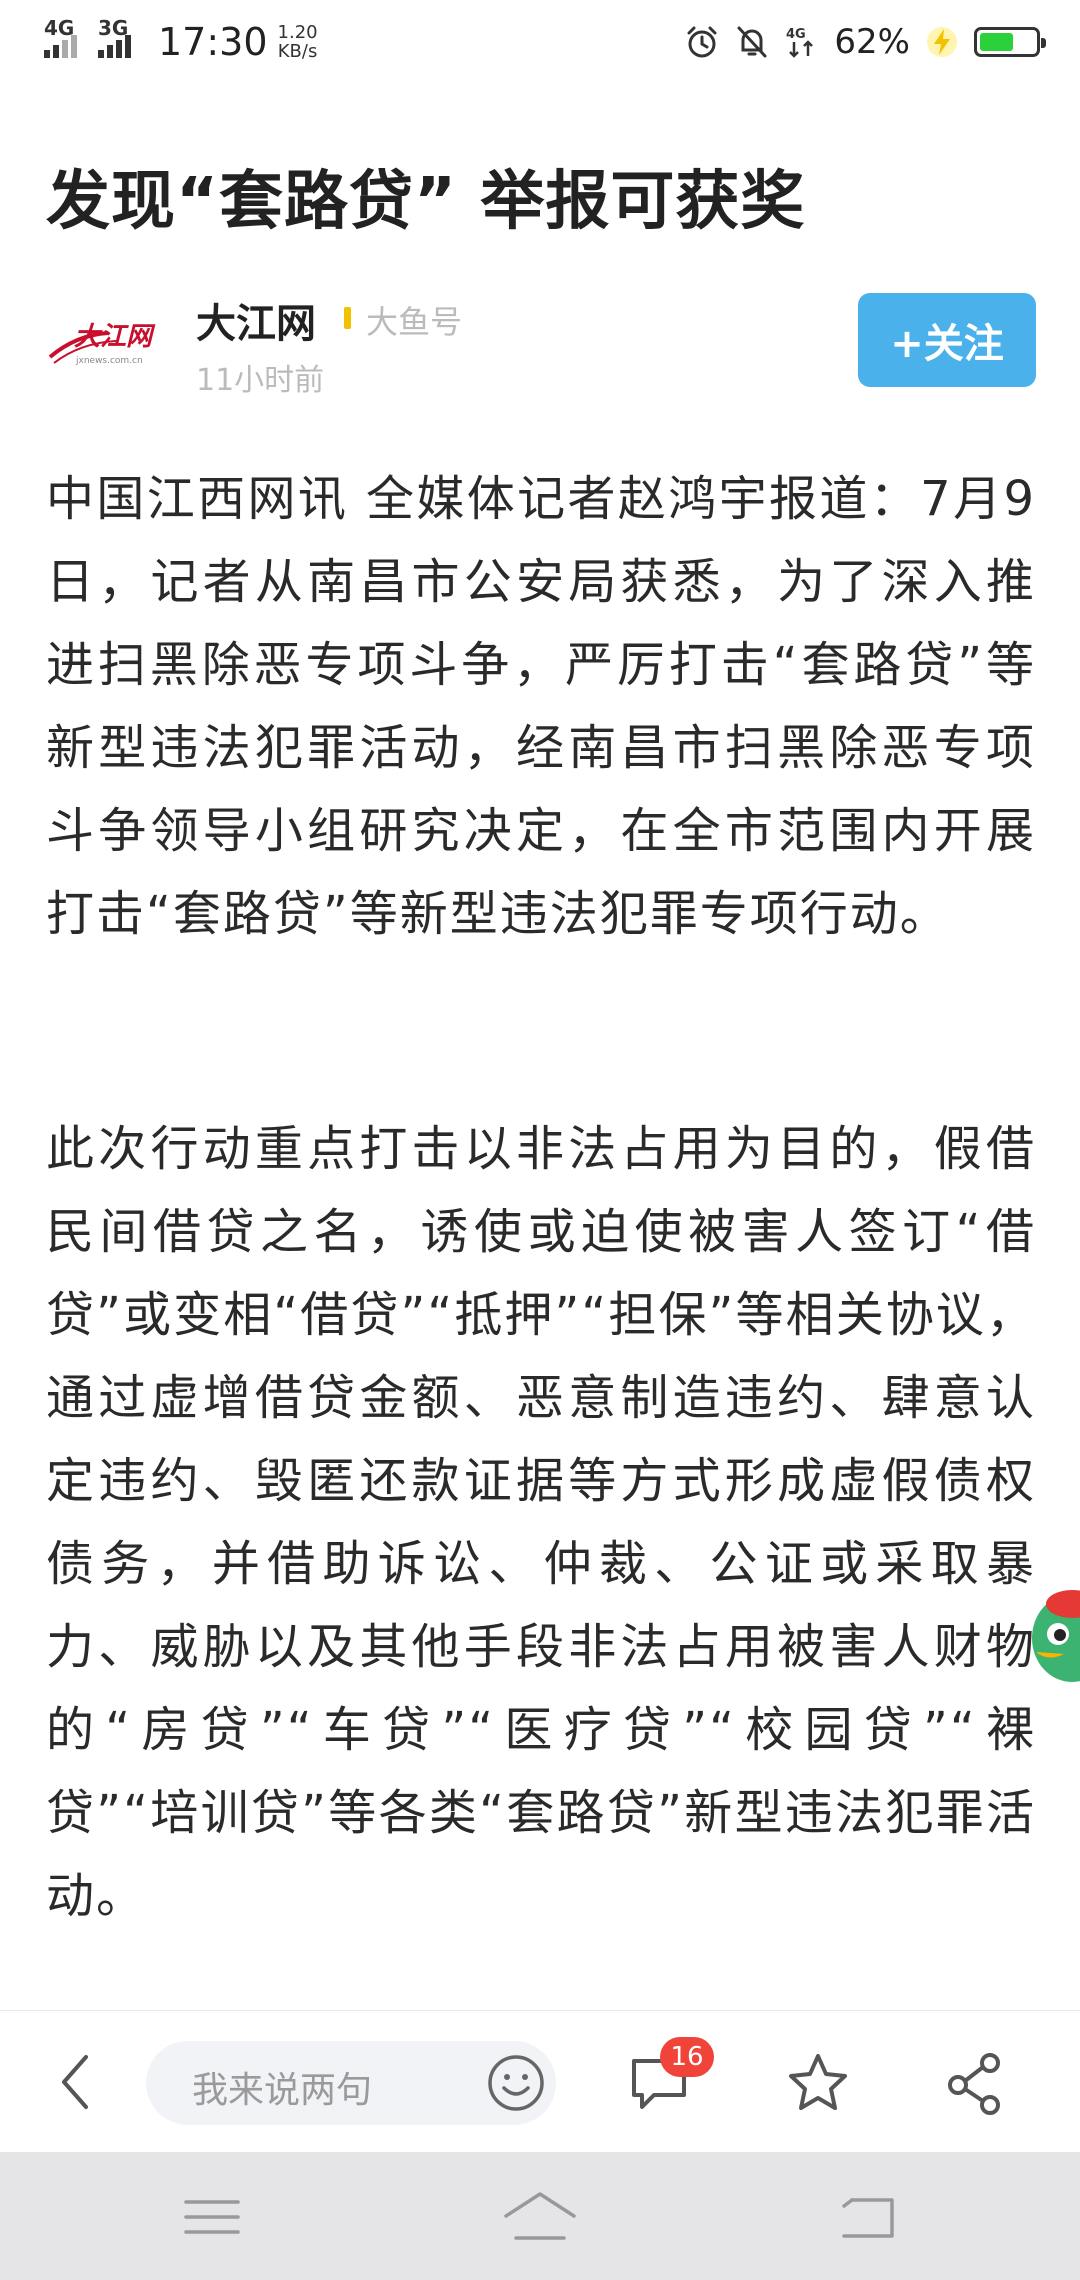  I want to click on battery-icon, so click(1010, 42).